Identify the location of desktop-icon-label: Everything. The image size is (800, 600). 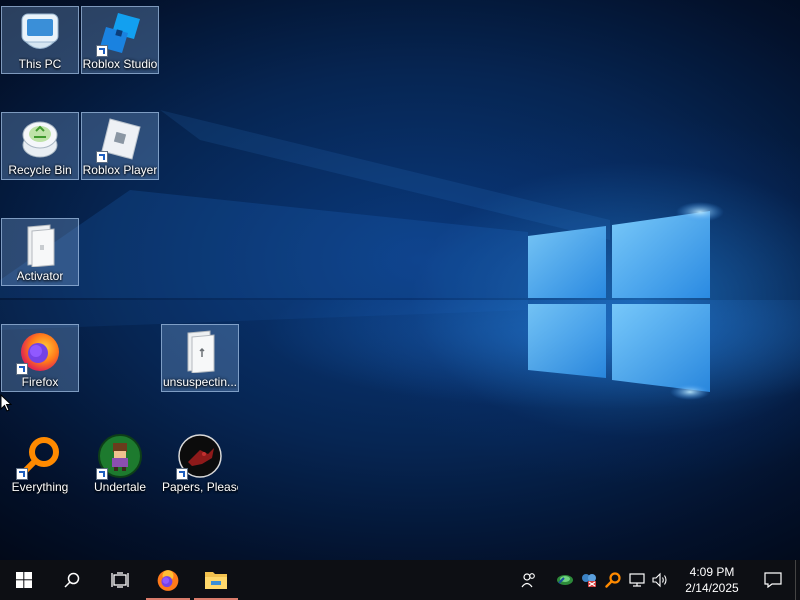
(40, 487).